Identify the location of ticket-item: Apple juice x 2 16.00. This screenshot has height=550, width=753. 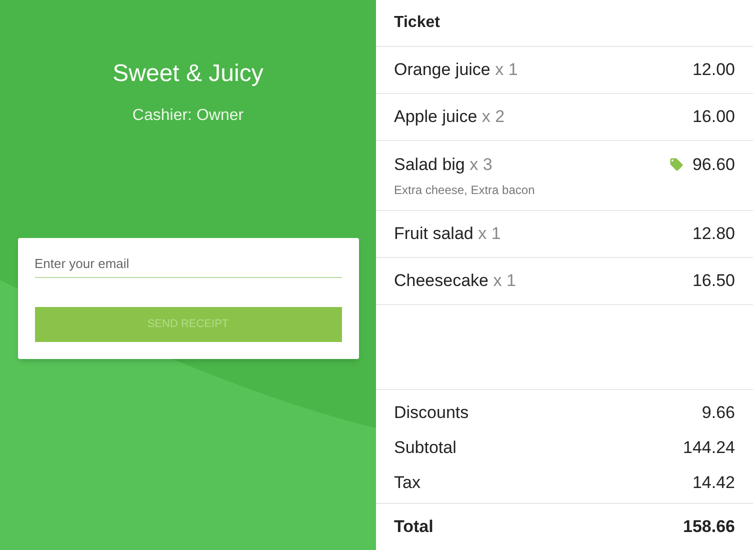
(564, 117).